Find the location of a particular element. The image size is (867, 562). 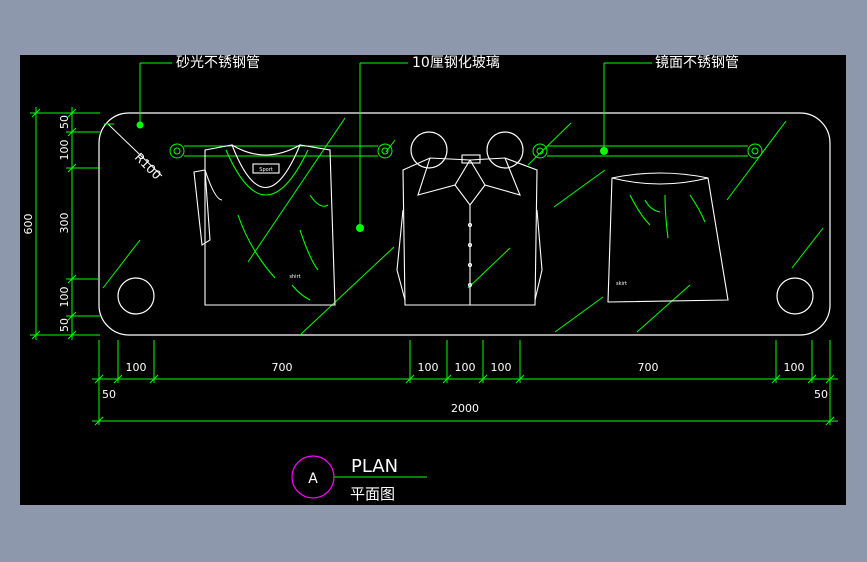

dim-vertical-total: 600 is located at coordinates (28, 224).